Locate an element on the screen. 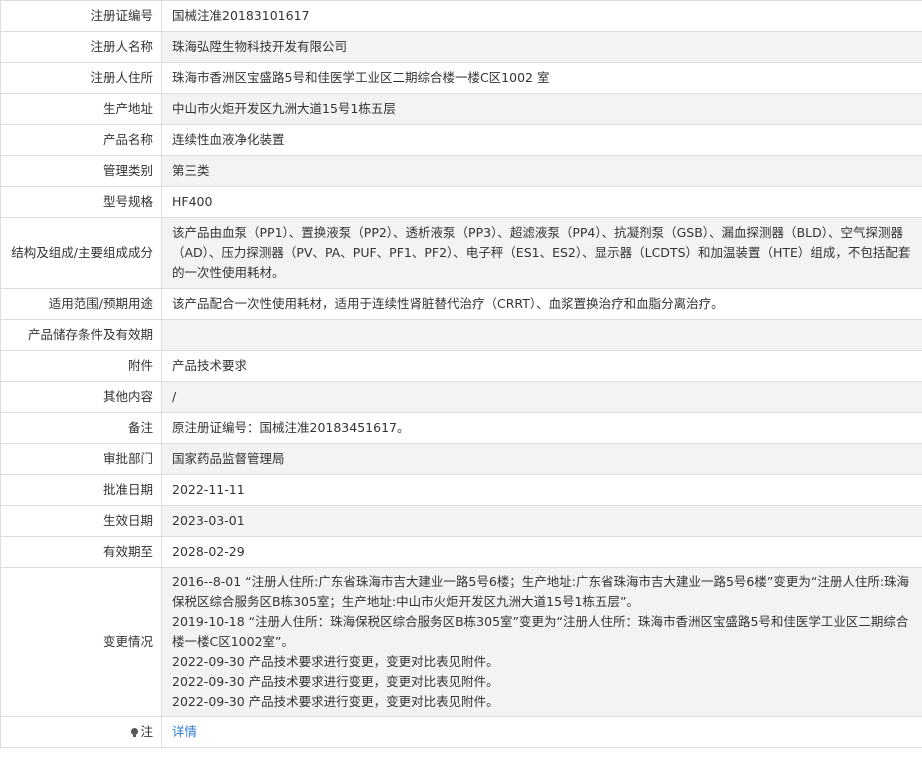 The width and height of the screenshot is (922, 769). field-value: 连续性血液净化装置 is located at coordinates (541, 140).